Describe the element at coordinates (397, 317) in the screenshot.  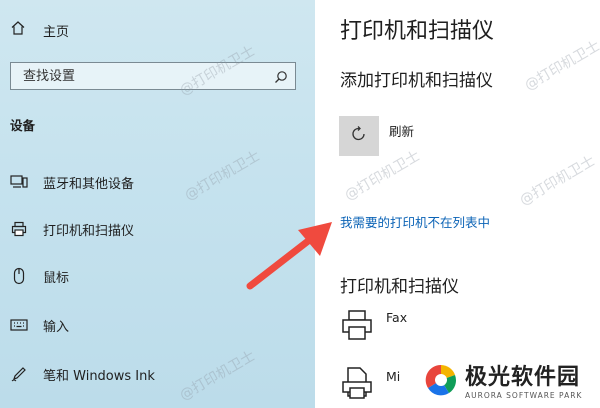
I see `device-name-fax: Fax` at that location.